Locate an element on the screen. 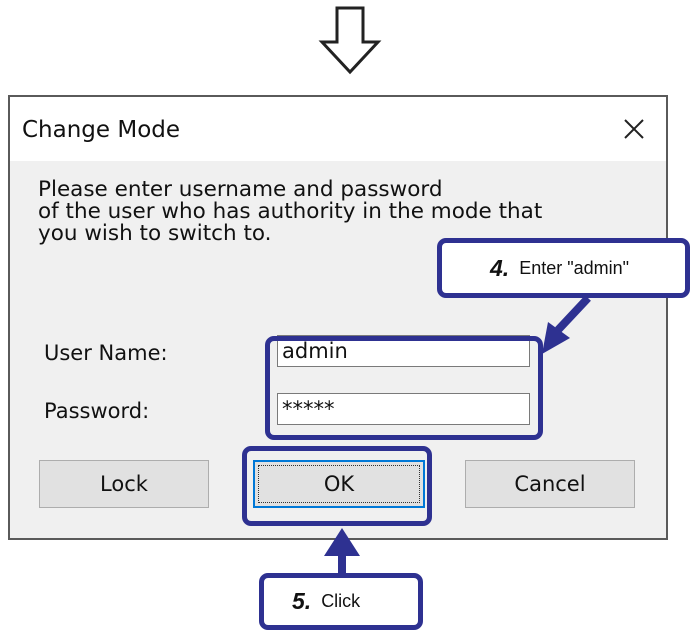 This screenshot has width=692, height=633. step4-text: Enter "admin" is located at coordinates (574, 267).